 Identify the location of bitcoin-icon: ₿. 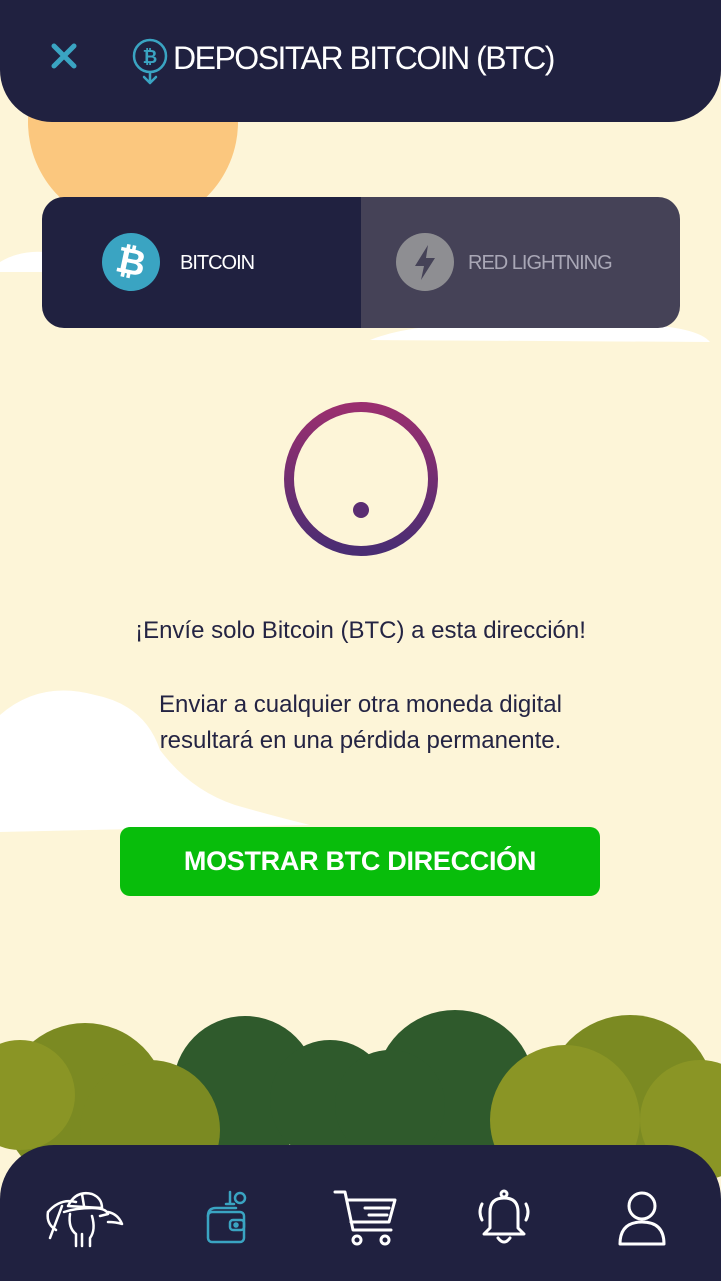
(131, 262).